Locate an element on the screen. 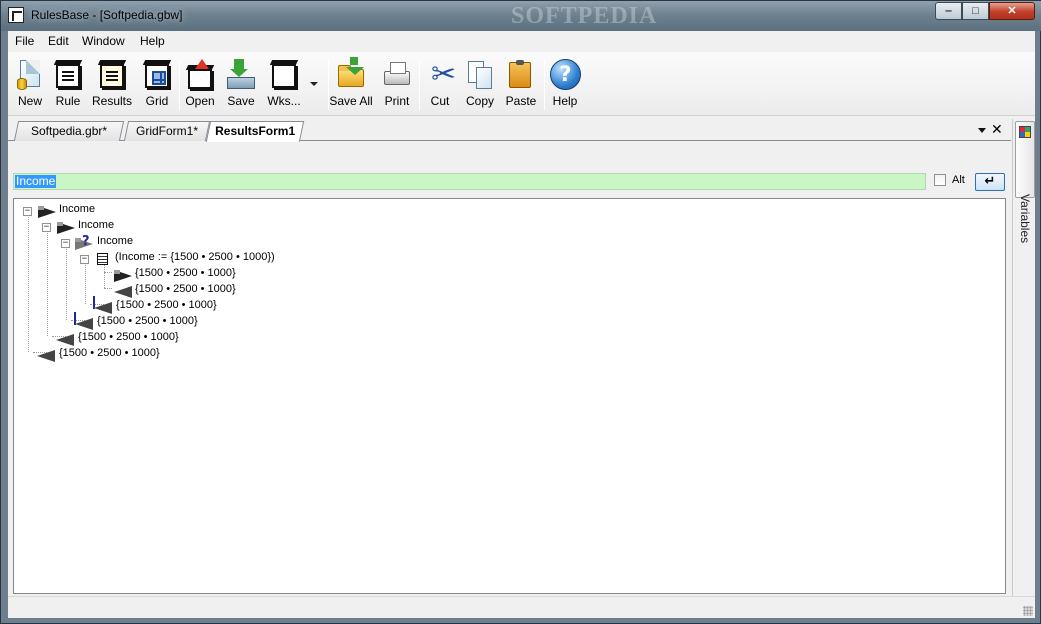  document-tabs: Softpedia.gbr* GridForm1* ResultsForm1 is located at coordinates (509, 130).